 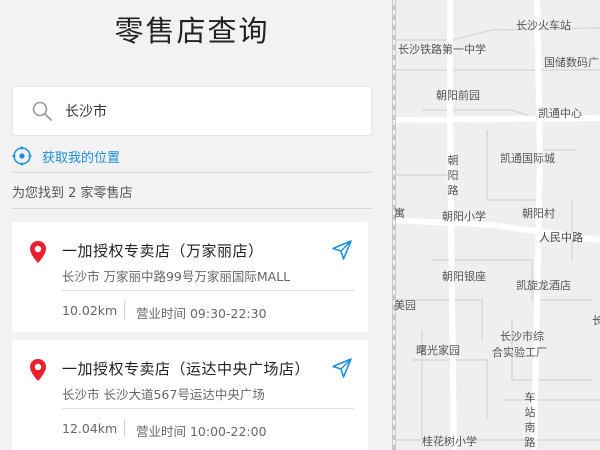 I want to click on get-my-location-button: 获取我的位置, so click(x=66, y=156).